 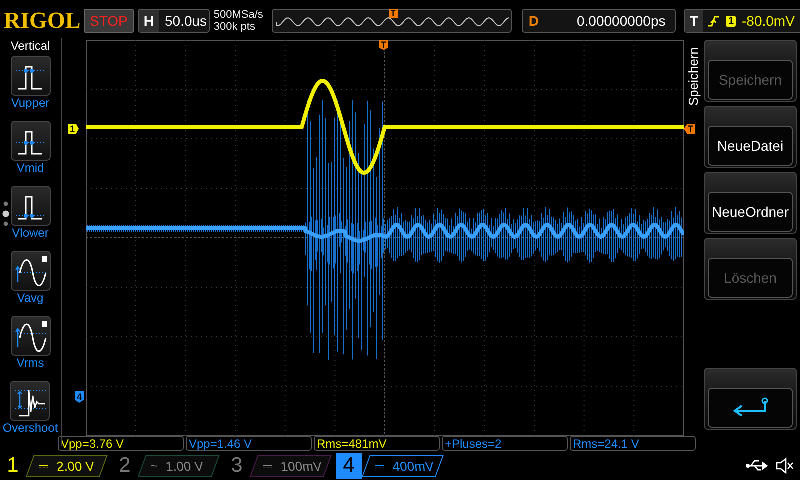 What do you see at coordinates (750, 269) in the screenshot?
I see `menu-button: Löschen` at bounding box center [750, 269].